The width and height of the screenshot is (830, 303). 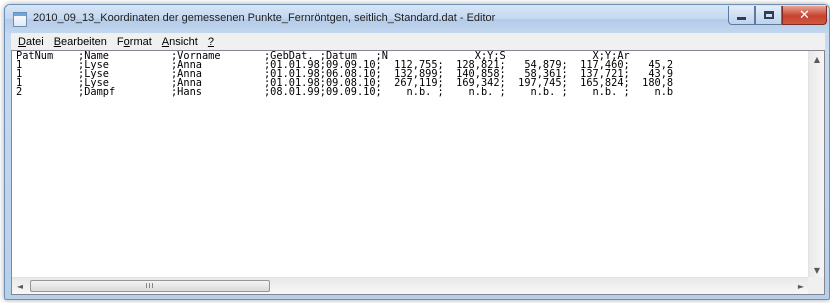 I want to click on maximize-button, so click(x=768, y=15).